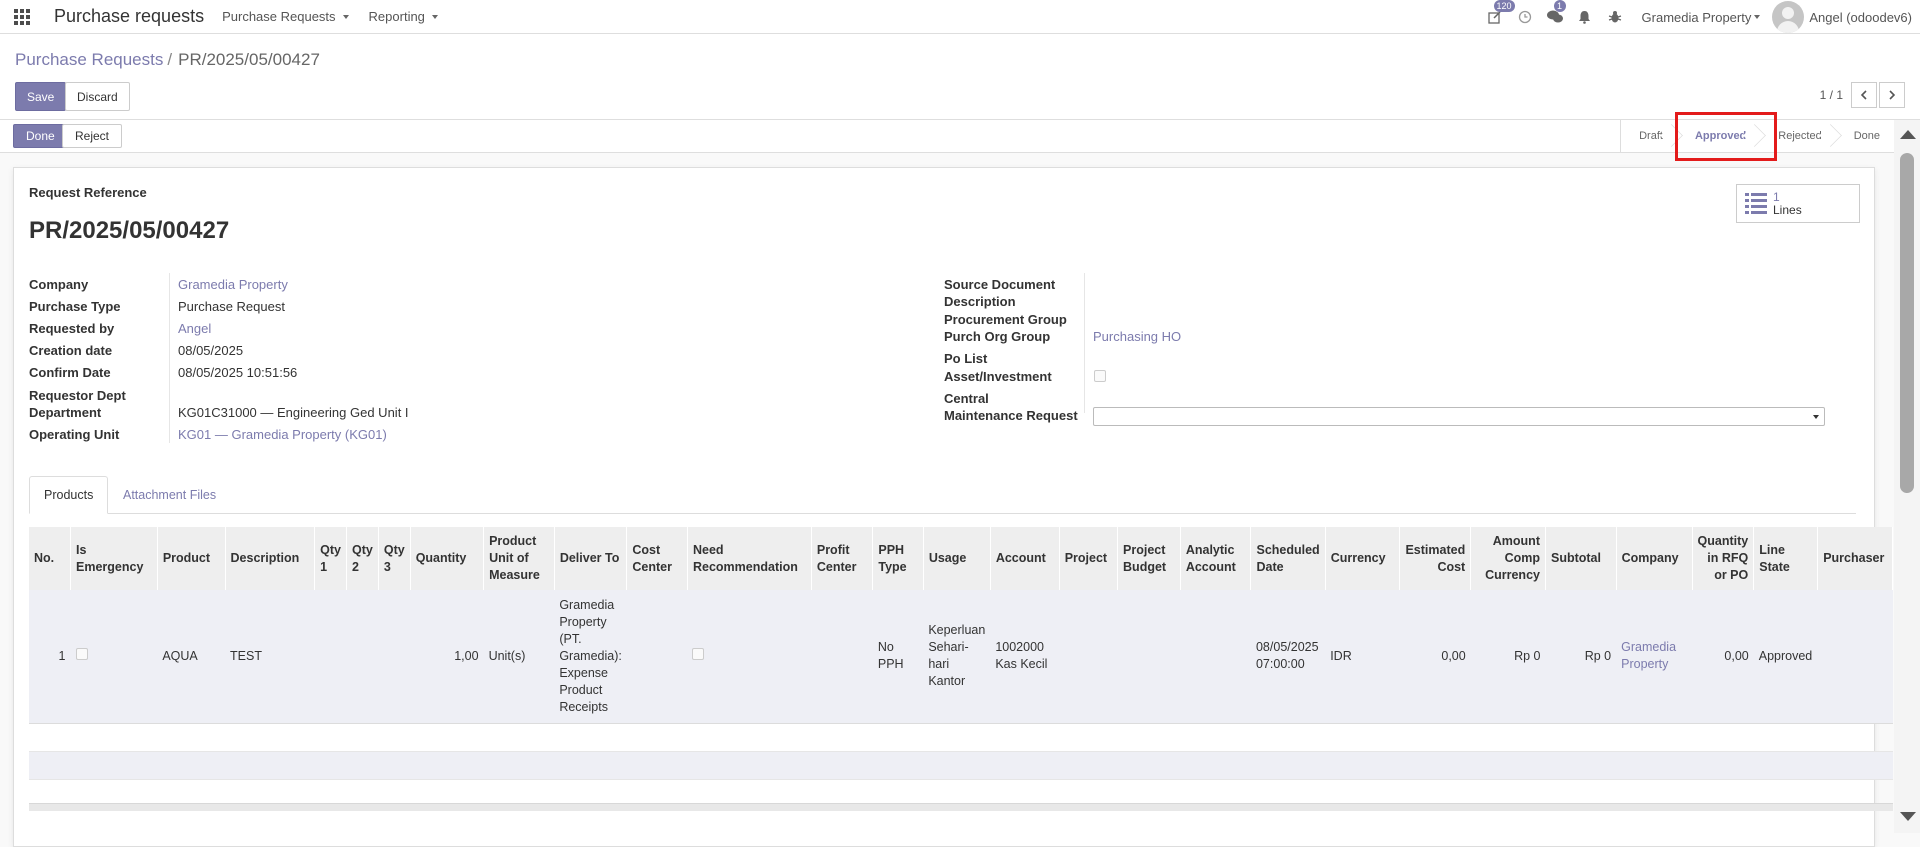 The image size is (1920, 847). Describe the element at coordinates (1362, 657) in the screenshot. I see `cell-currency: IDR` at that location.